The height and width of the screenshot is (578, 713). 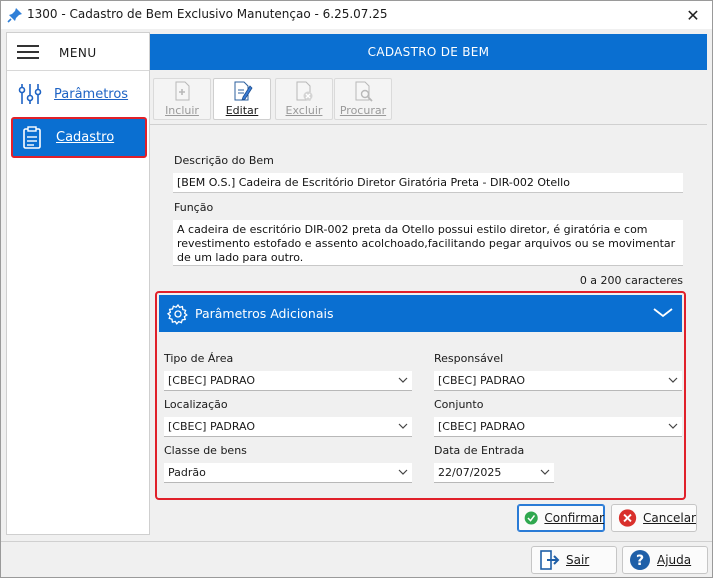 I want to click on page-title: CADASTRO DE BEM, so click(x=428, y=52).